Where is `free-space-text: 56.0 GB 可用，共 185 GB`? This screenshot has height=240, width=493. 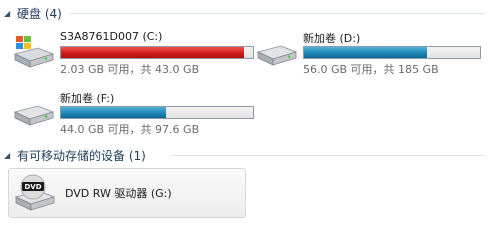 free-space-text: 56.0 GB 可用，共 185 GB is located at coordinates (371, 69).